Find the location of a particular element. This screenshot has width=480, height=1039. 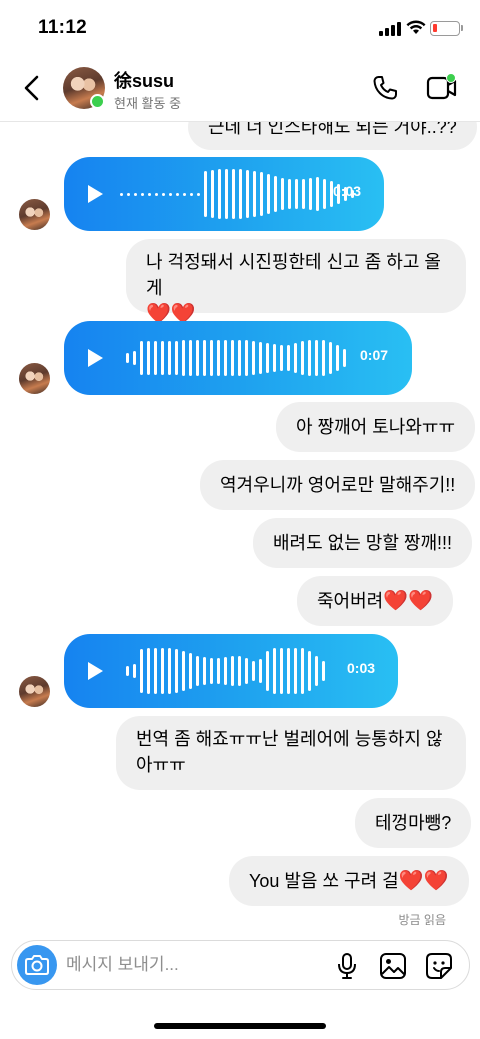

outgoing-message: 번역 좀 해죠ㅠㅠ난 벌레어에 능통하지 않아ㅠㅠ is located at coordinates (291, 753).